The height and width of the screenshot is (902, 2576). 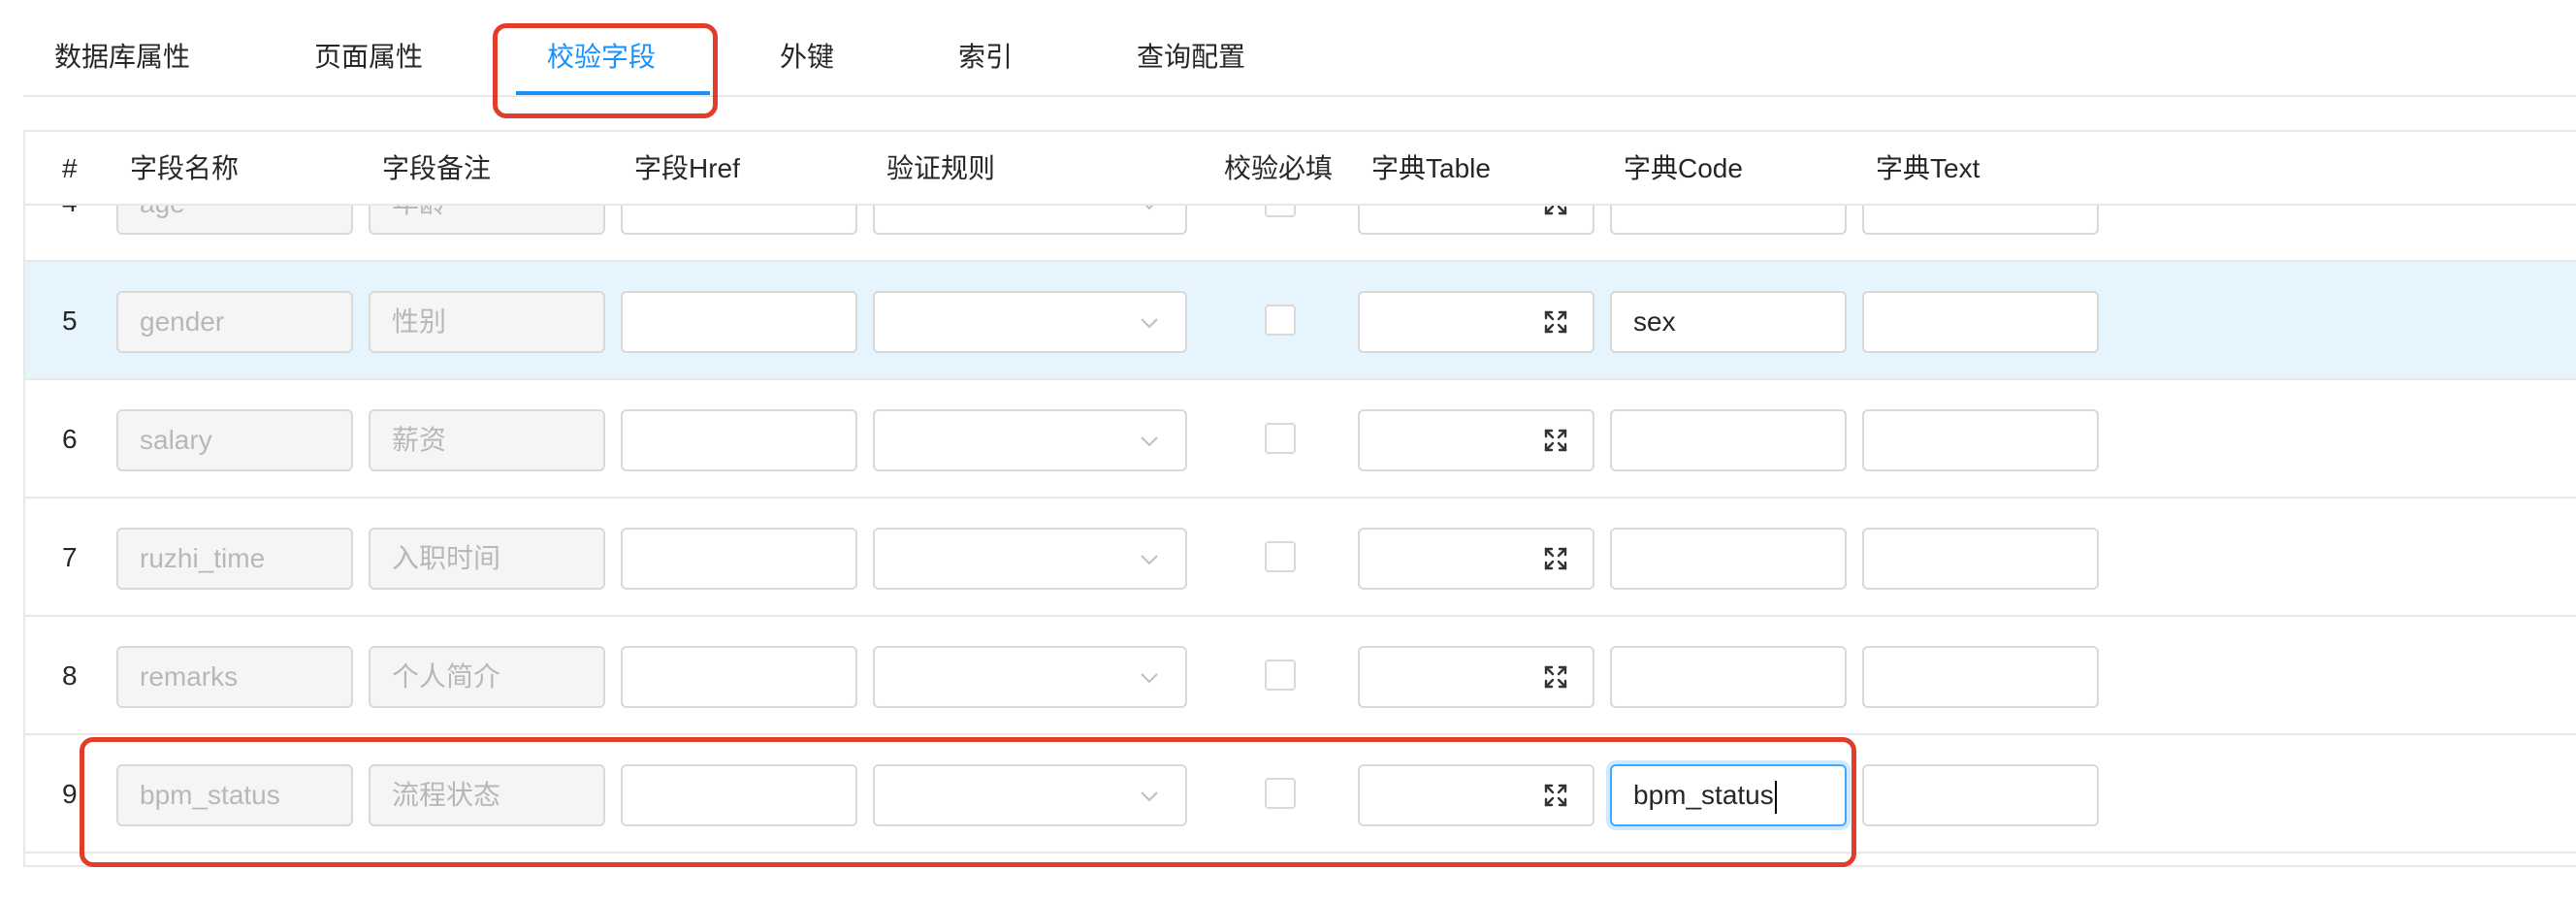 What do you see at coordinates (70, 168) in the screenshot?
I see `col-header-index: #` at bounding box center [70, 168].